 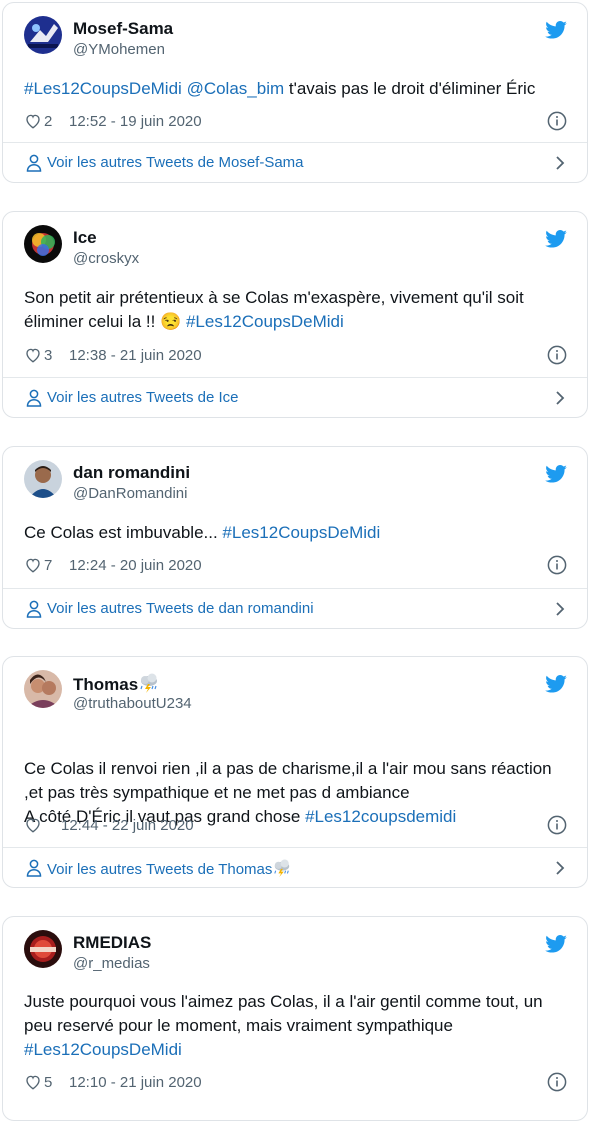 I want to click on display-name: Mosef-Sama, so click(x=123, y=29).